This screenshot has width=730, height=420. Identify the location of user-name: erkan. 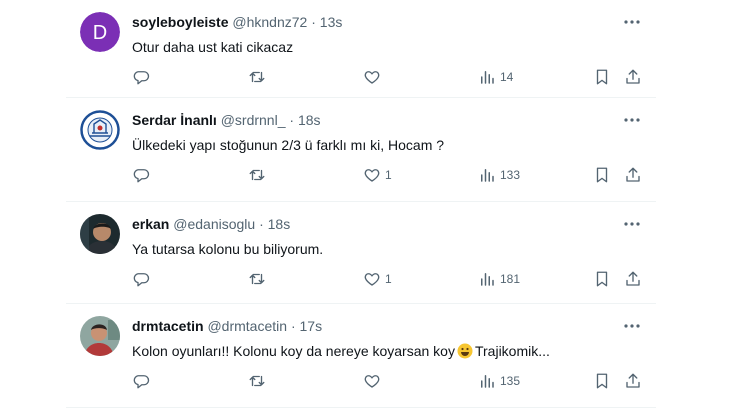
(150, 224).